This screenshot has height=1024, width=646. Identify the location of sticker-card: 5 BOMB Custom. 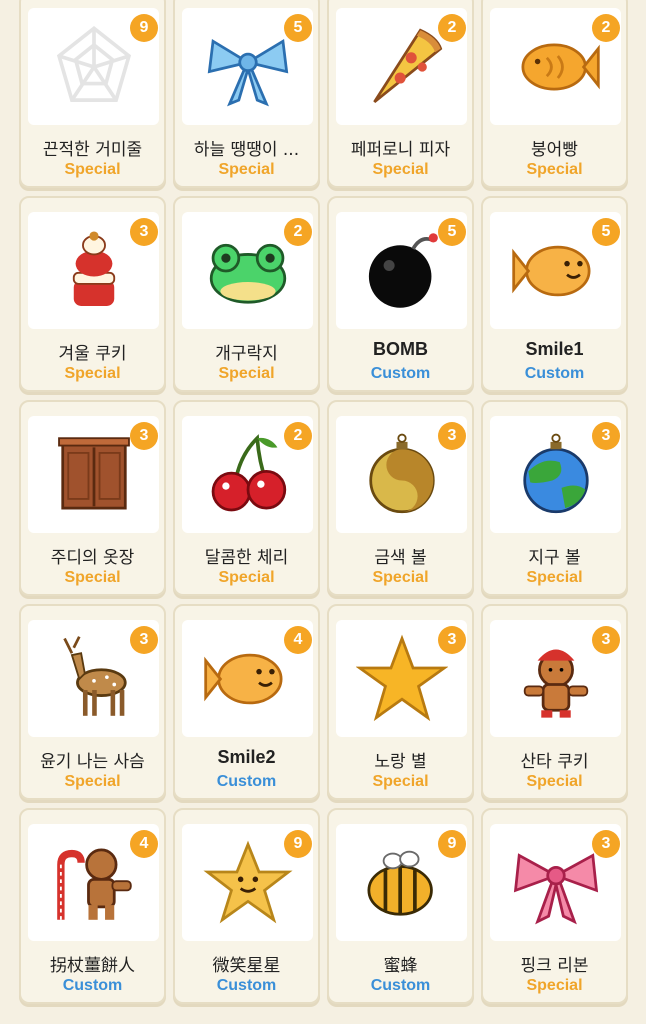
(400, 294).